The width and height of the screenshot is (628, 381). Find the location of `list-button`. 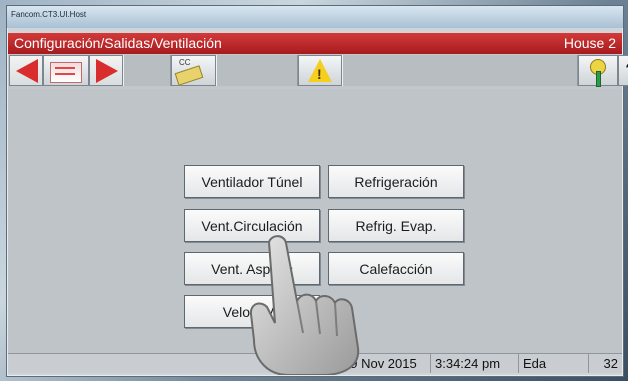

list-button is located at coordinates (66, 70).